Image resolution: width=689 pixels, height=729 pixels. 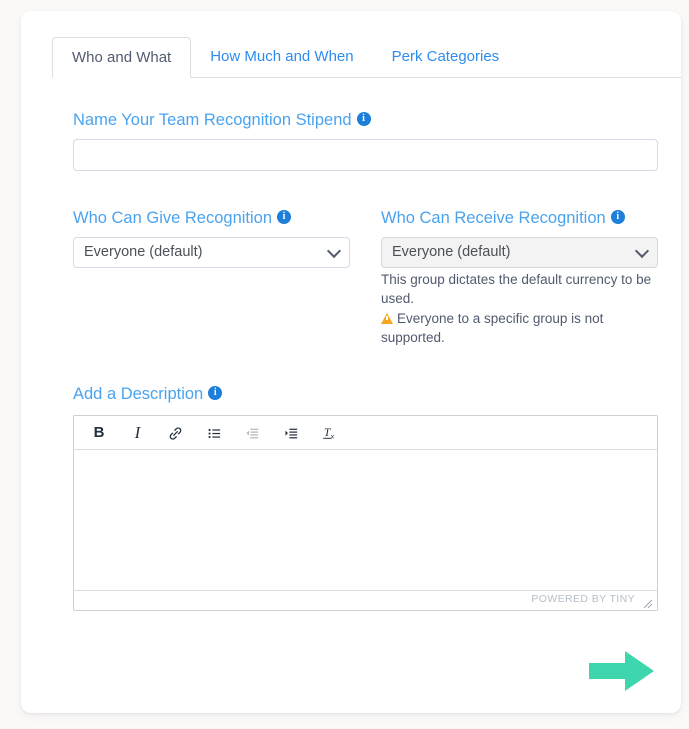 I want to click on tab-perk-categories: Perk Categories, so click(x=446, y=57).